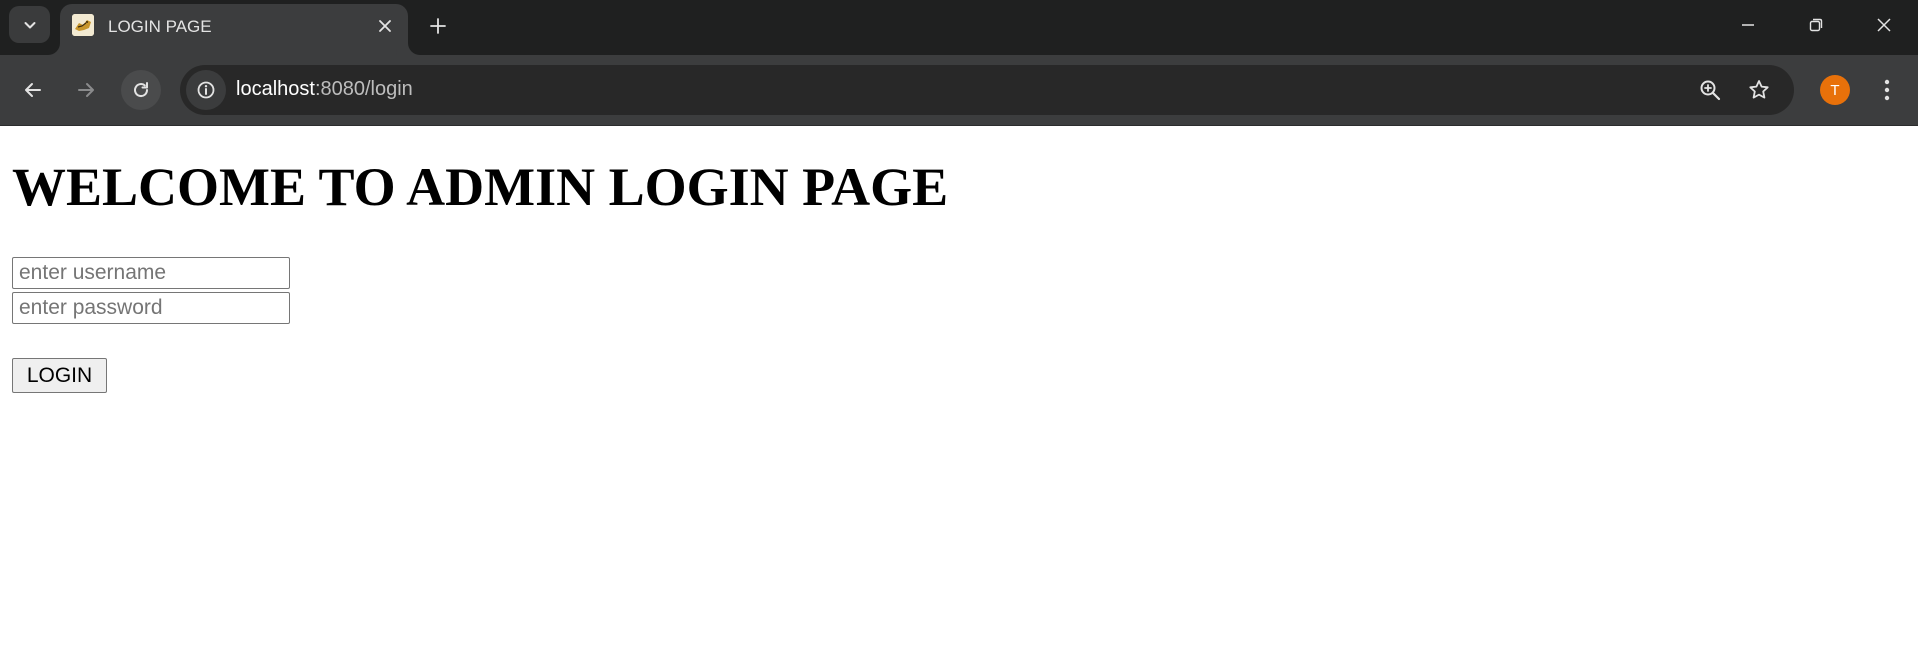 The height and width of the screenshot is (667, 1918). I want to click on tab-close-button, so click(385, 26).